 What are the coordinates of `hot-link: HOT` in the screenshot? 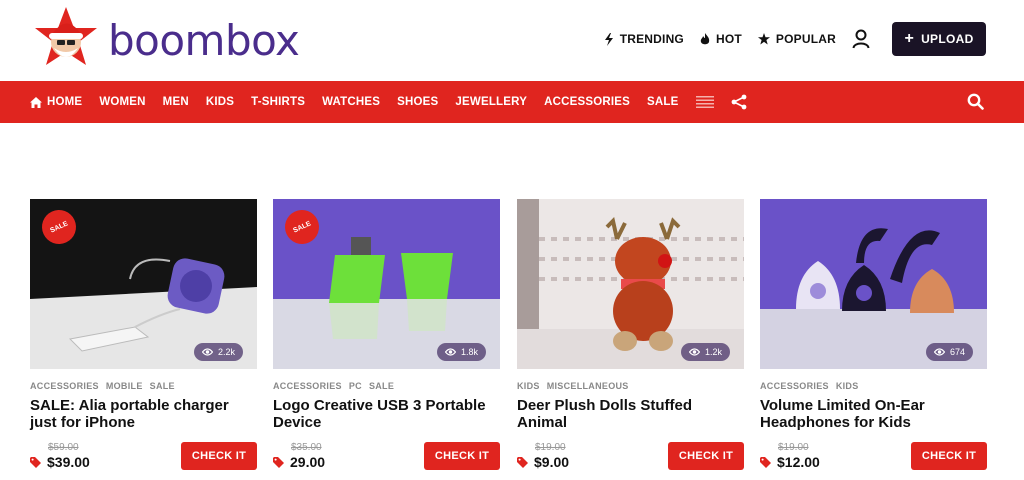 It's located at (721, 39).